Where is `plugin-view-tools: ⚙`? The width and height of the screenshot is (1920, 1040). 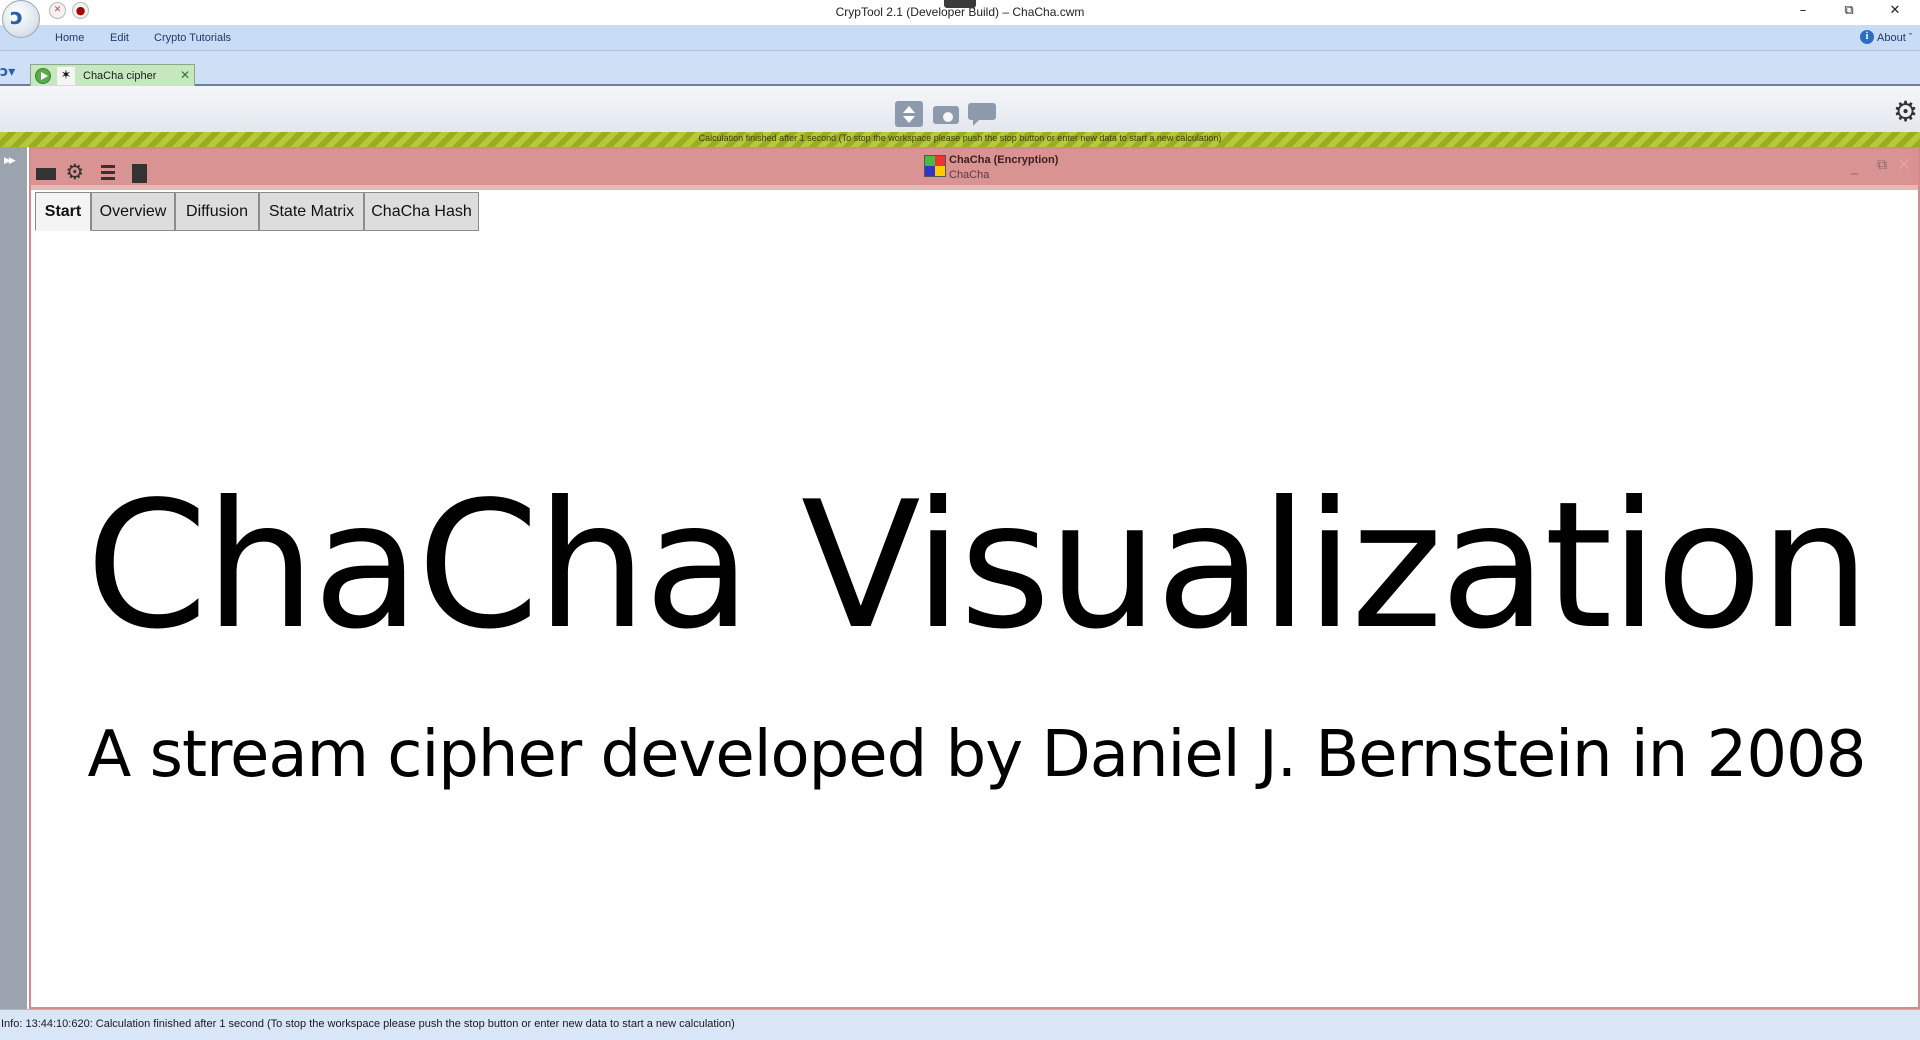 plugin-view-tools: ⚙ is located at coordinates (93, 172).